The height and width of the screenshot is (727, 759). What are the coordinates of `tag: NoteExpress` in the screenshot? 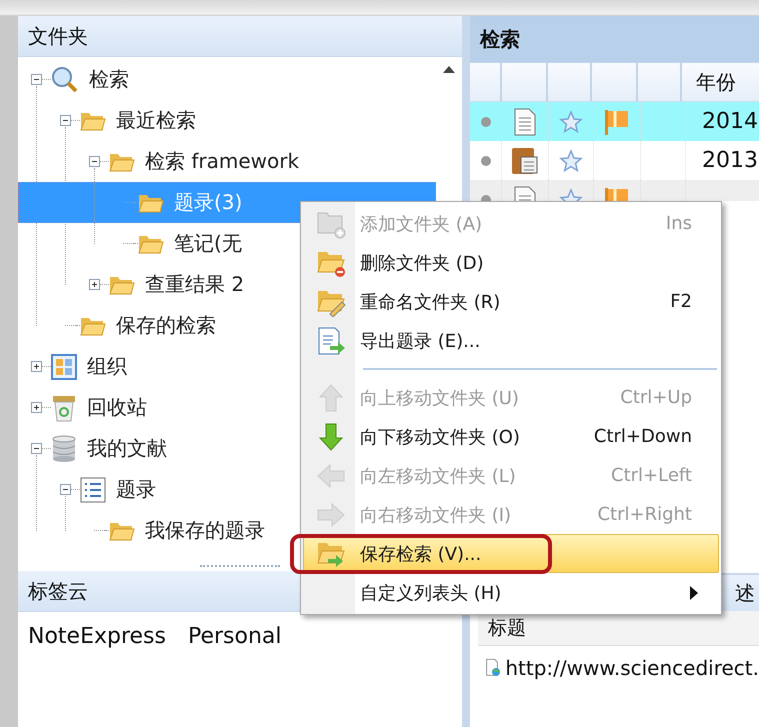 It's located at (97, 636).